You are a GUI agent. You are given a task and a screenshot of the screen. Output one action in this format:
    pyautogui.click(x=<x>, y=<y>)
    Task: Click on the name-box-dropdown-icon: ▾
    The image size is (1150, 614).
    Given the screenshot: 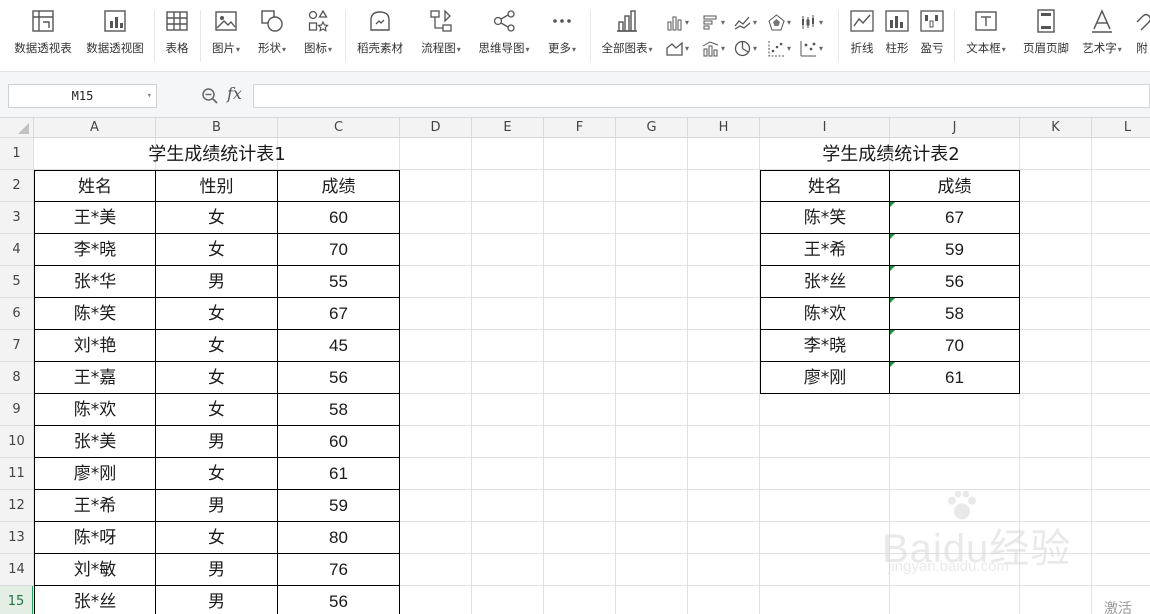 What is the action you would take?
    pyautogui.click(x=149, y=96)
    